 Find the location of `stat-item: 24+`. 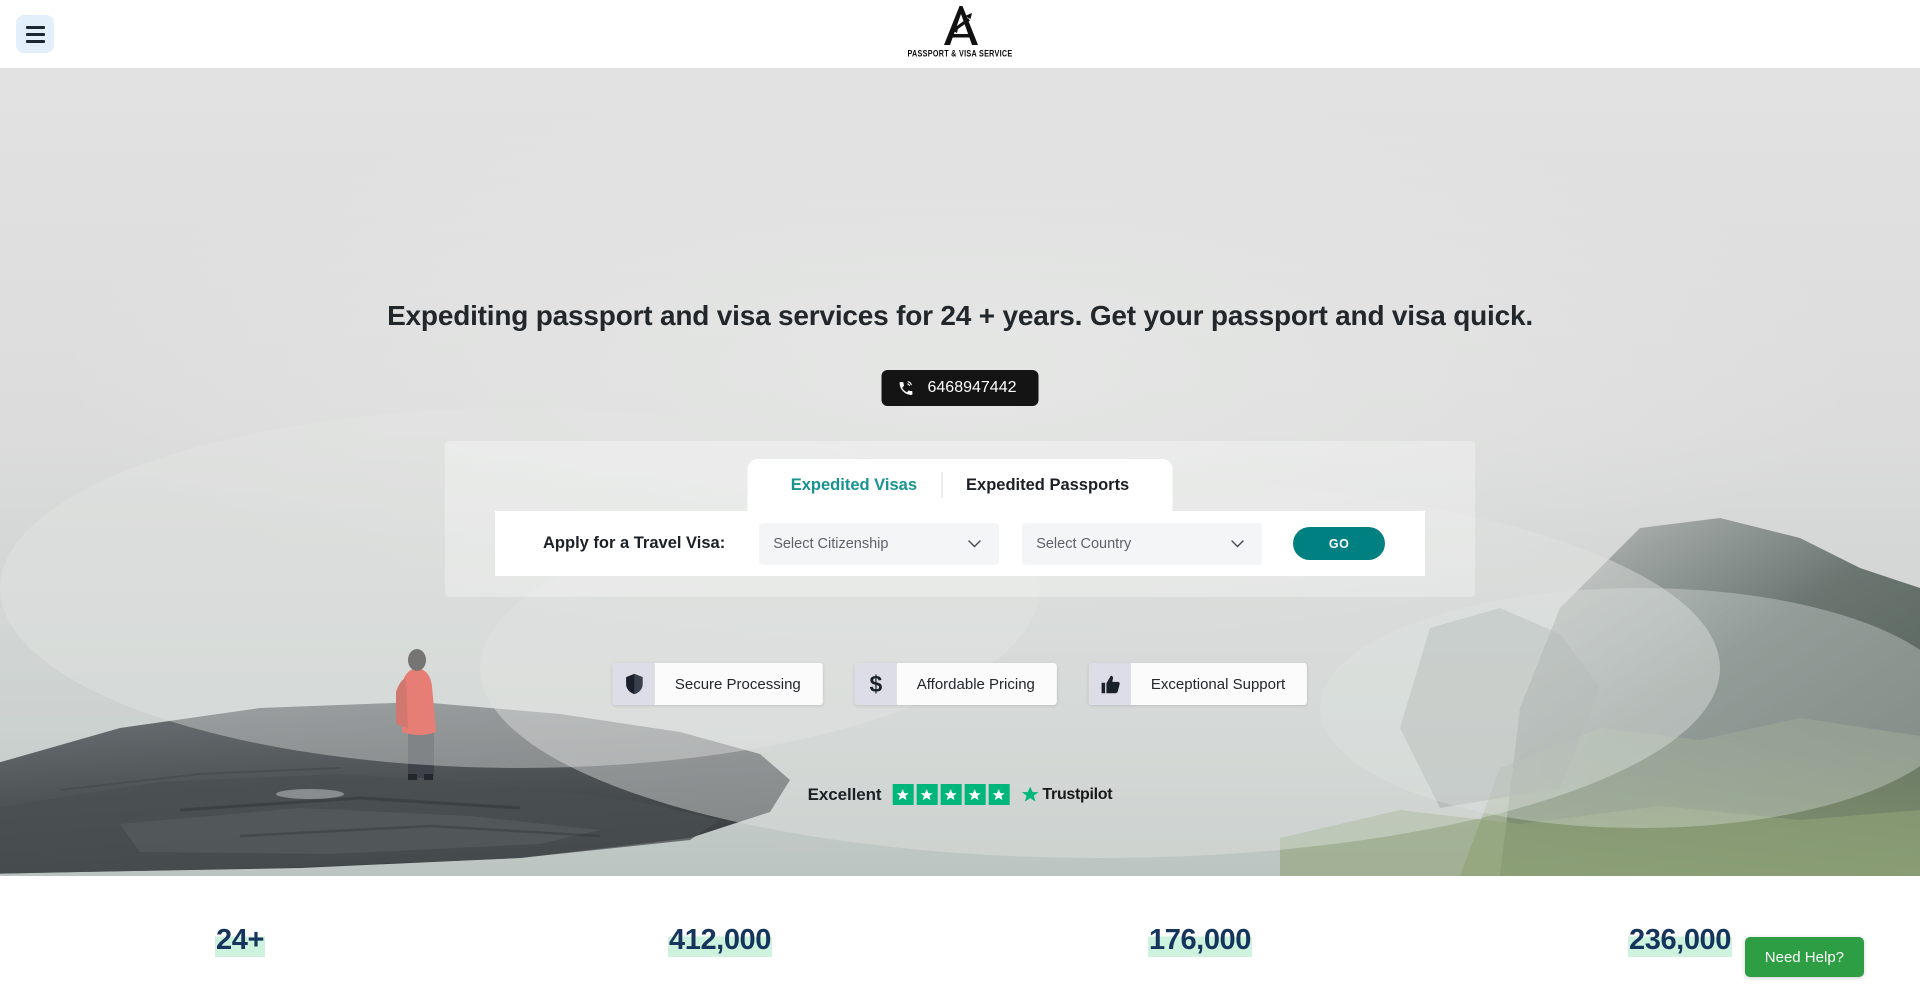

stat-item: 24+ is located at coordinates (240, 940).